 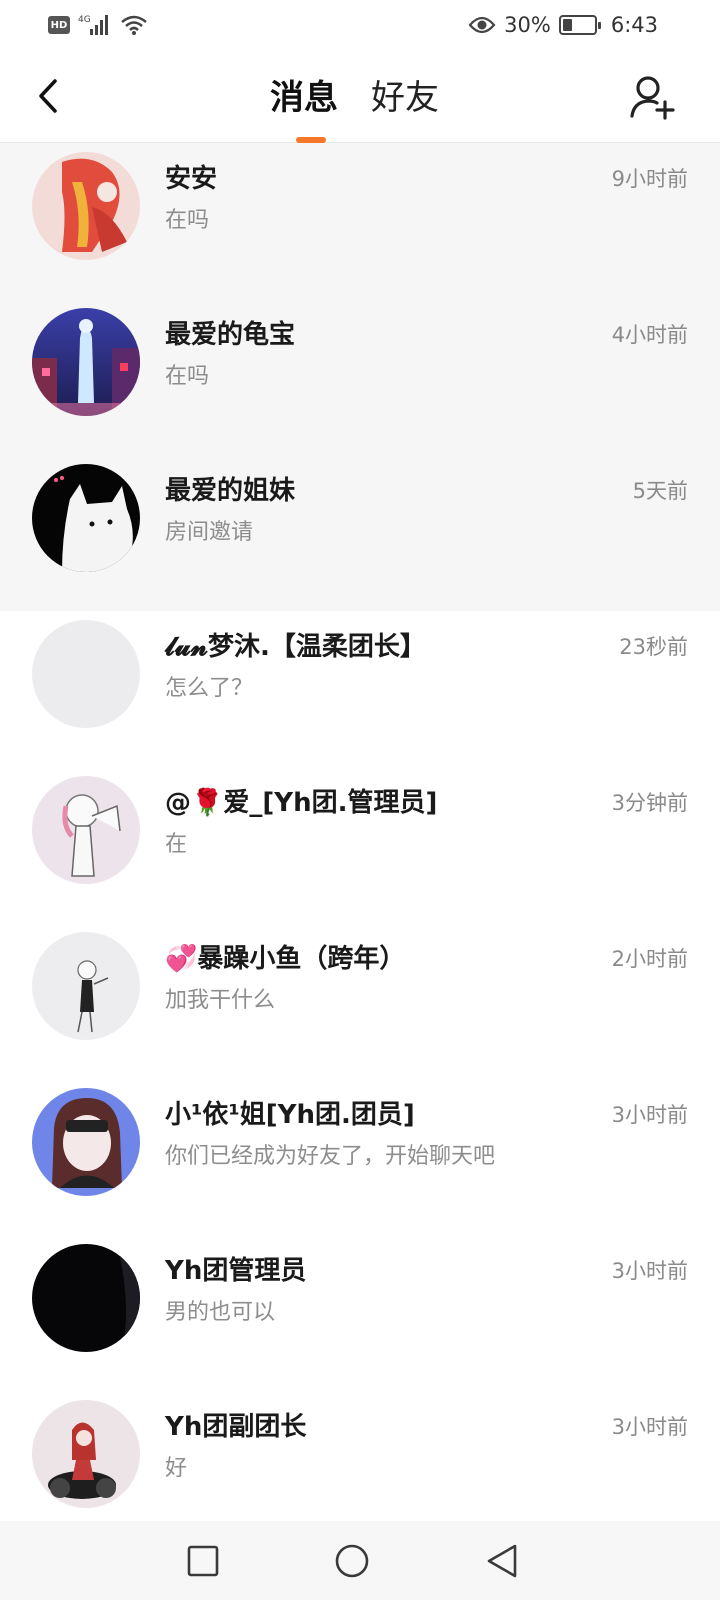 I want to click on system-nav-bar, so click(x=360, y=1560).